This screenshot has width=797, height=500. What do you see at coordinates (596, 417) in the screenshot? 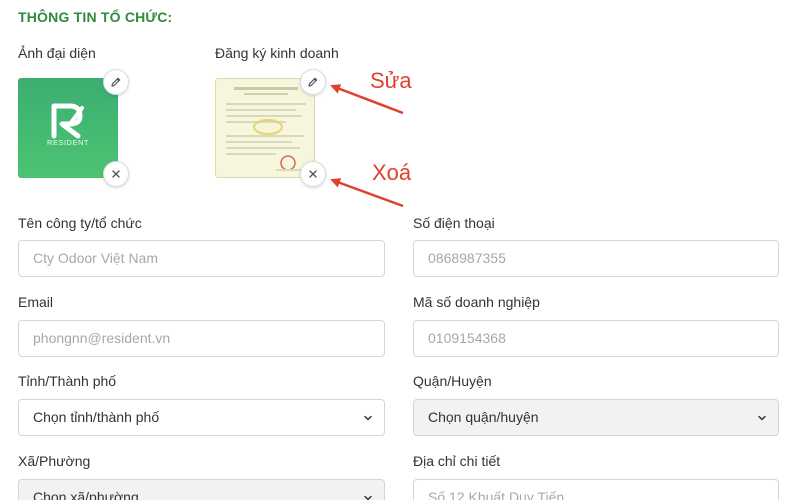
I see `district-select: Chọn quận/huyện` at bounding box center [596, 417].